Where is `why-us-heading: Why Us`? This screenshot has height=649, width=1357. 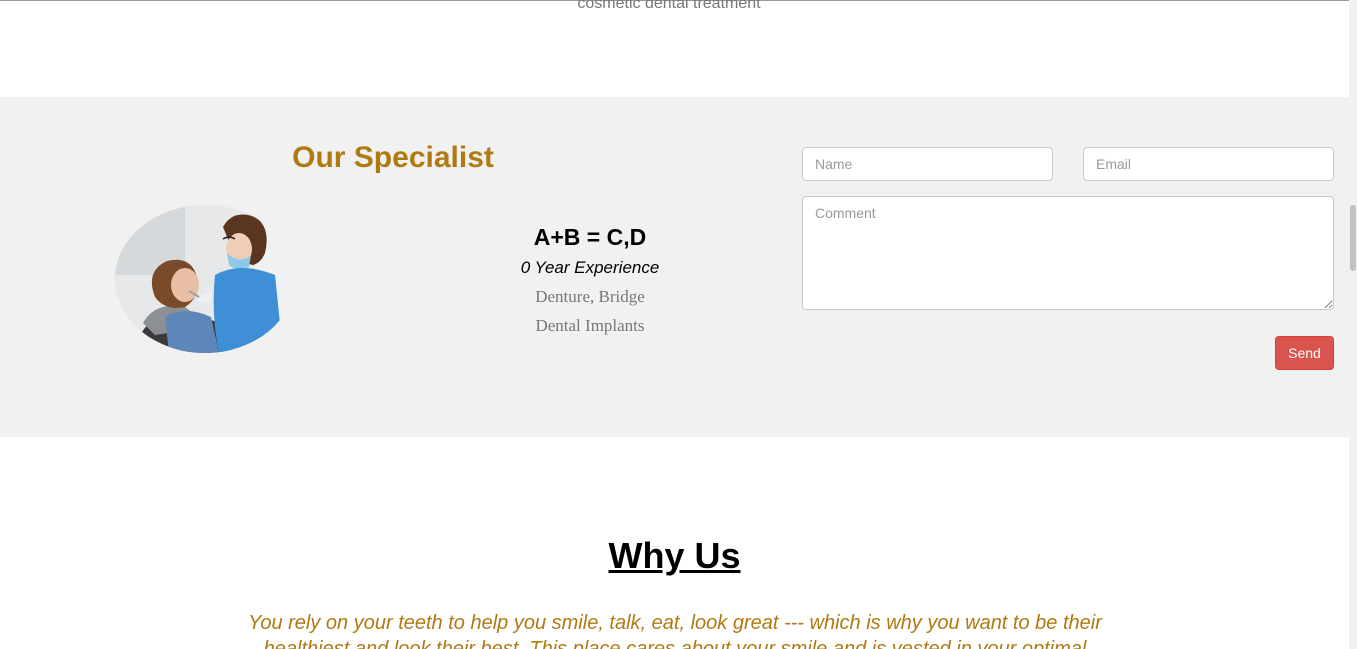
why-us-heading: Why Us is located at coordinates (674, 555).